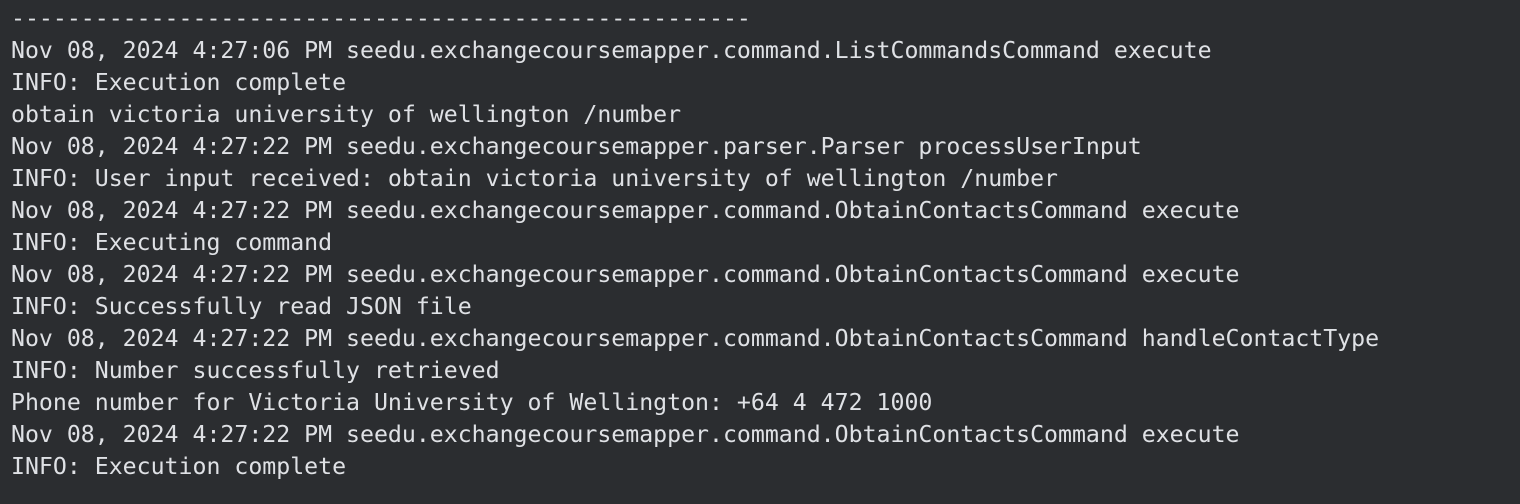  What do you see at coordinates (255, 370) in the screenshot?
I see `console-info-line: INFO: Number successfully retrieved` at bounding box center [255, 370].